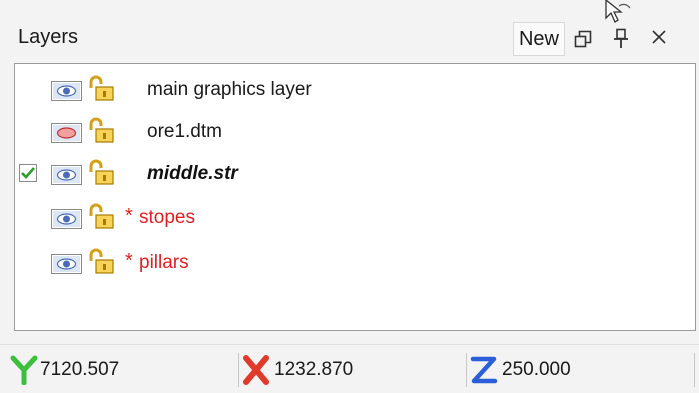 The height and width of the screenshot is (393, 699). I want to click on x-coordinate-value: 1232.870, so click(314, 369).